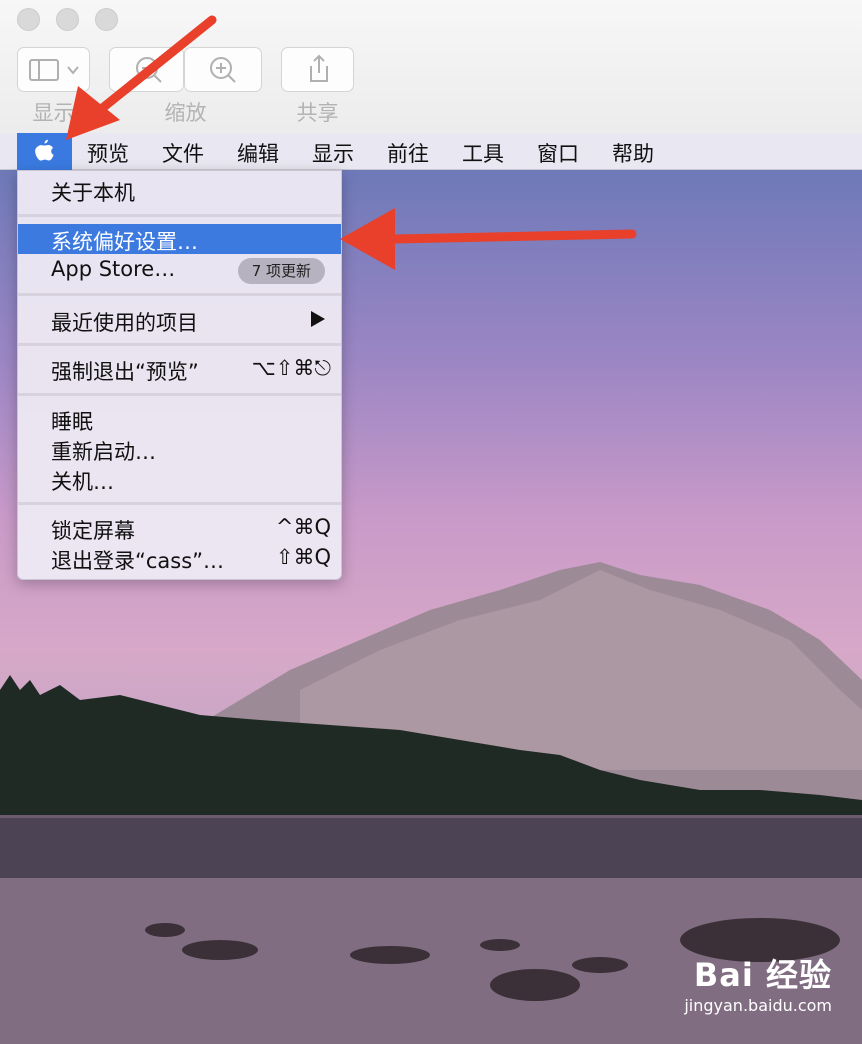 The height and width of the screenshot is (1044, 862). I want to click on menu-item-app-store: App Store… 7 项更新, so click(179, 270).